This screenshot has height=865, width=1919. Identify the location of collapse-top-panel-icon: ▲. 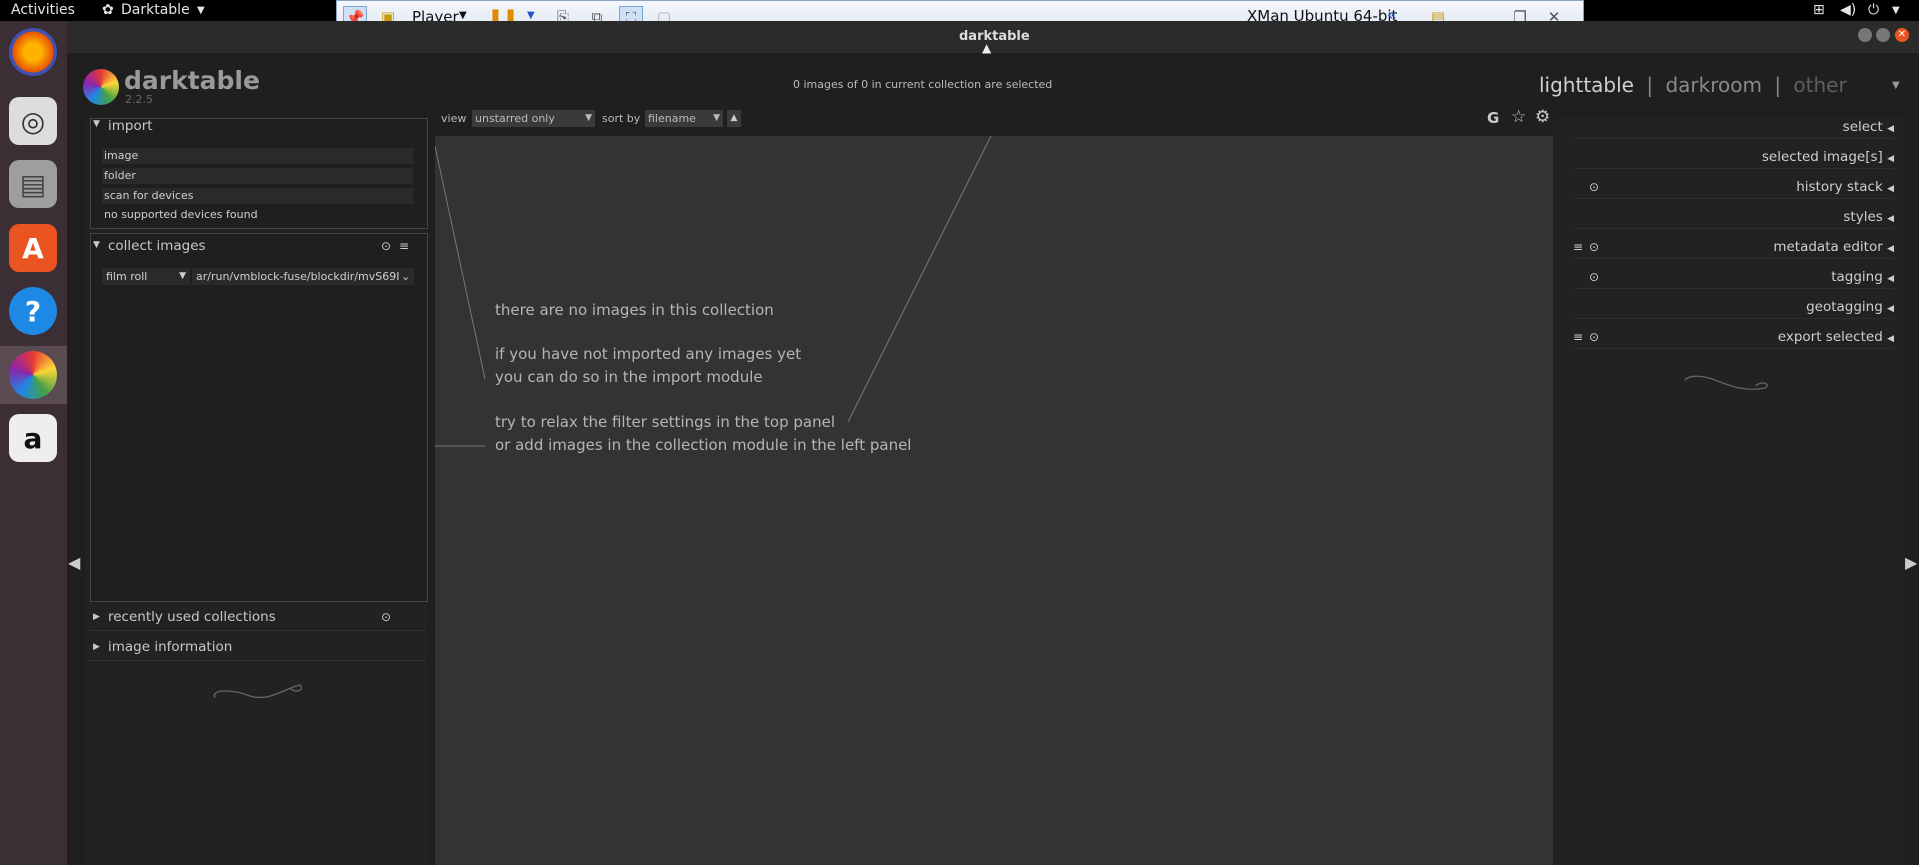
(986, 48).